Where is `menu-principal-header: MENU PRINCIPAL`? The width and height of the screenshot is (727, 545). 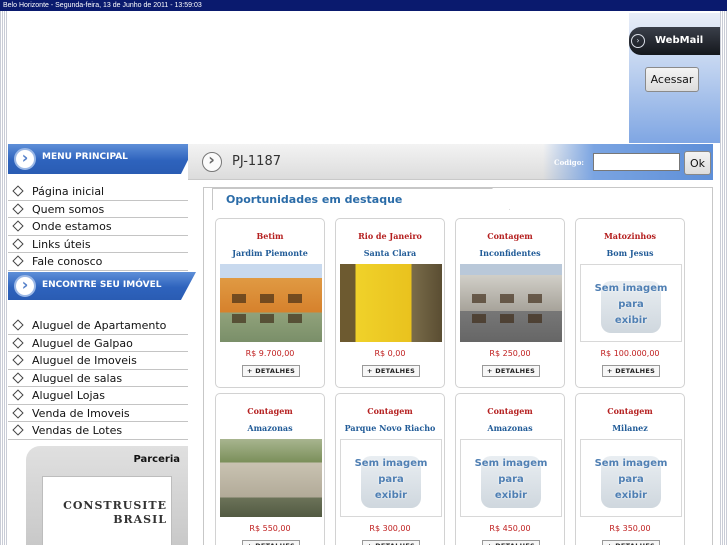
menu-principal-header: MENU PRINCIPAL is located at coordinates (102, 159).